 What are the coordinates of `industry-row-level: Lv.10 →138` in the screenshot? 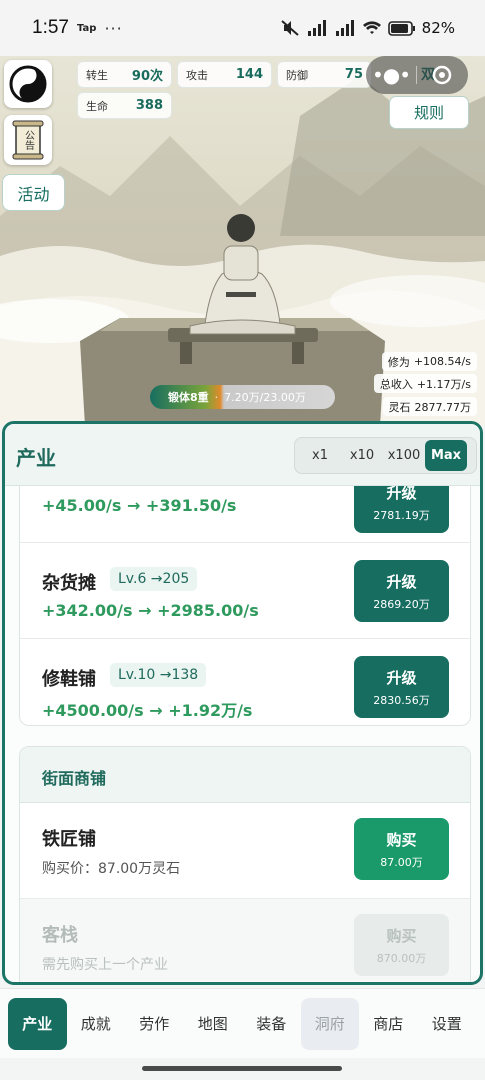 It's located at (158, 675).